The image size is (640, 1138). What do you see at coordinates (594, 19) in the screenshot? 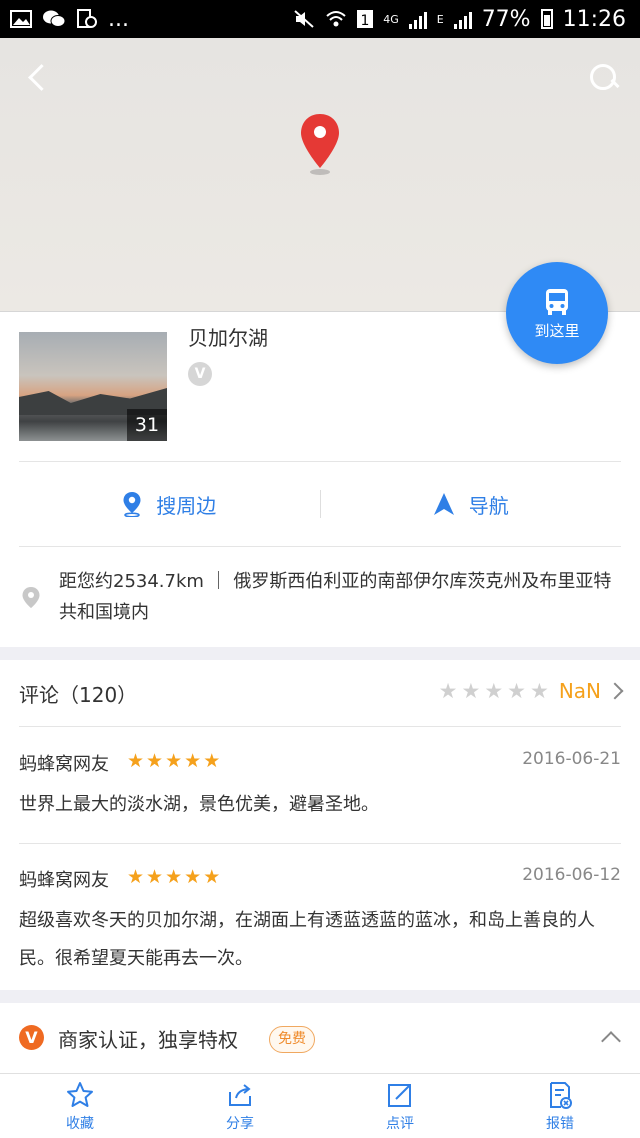
I see `status-time: 11:26` at bounding box center [594, 19].